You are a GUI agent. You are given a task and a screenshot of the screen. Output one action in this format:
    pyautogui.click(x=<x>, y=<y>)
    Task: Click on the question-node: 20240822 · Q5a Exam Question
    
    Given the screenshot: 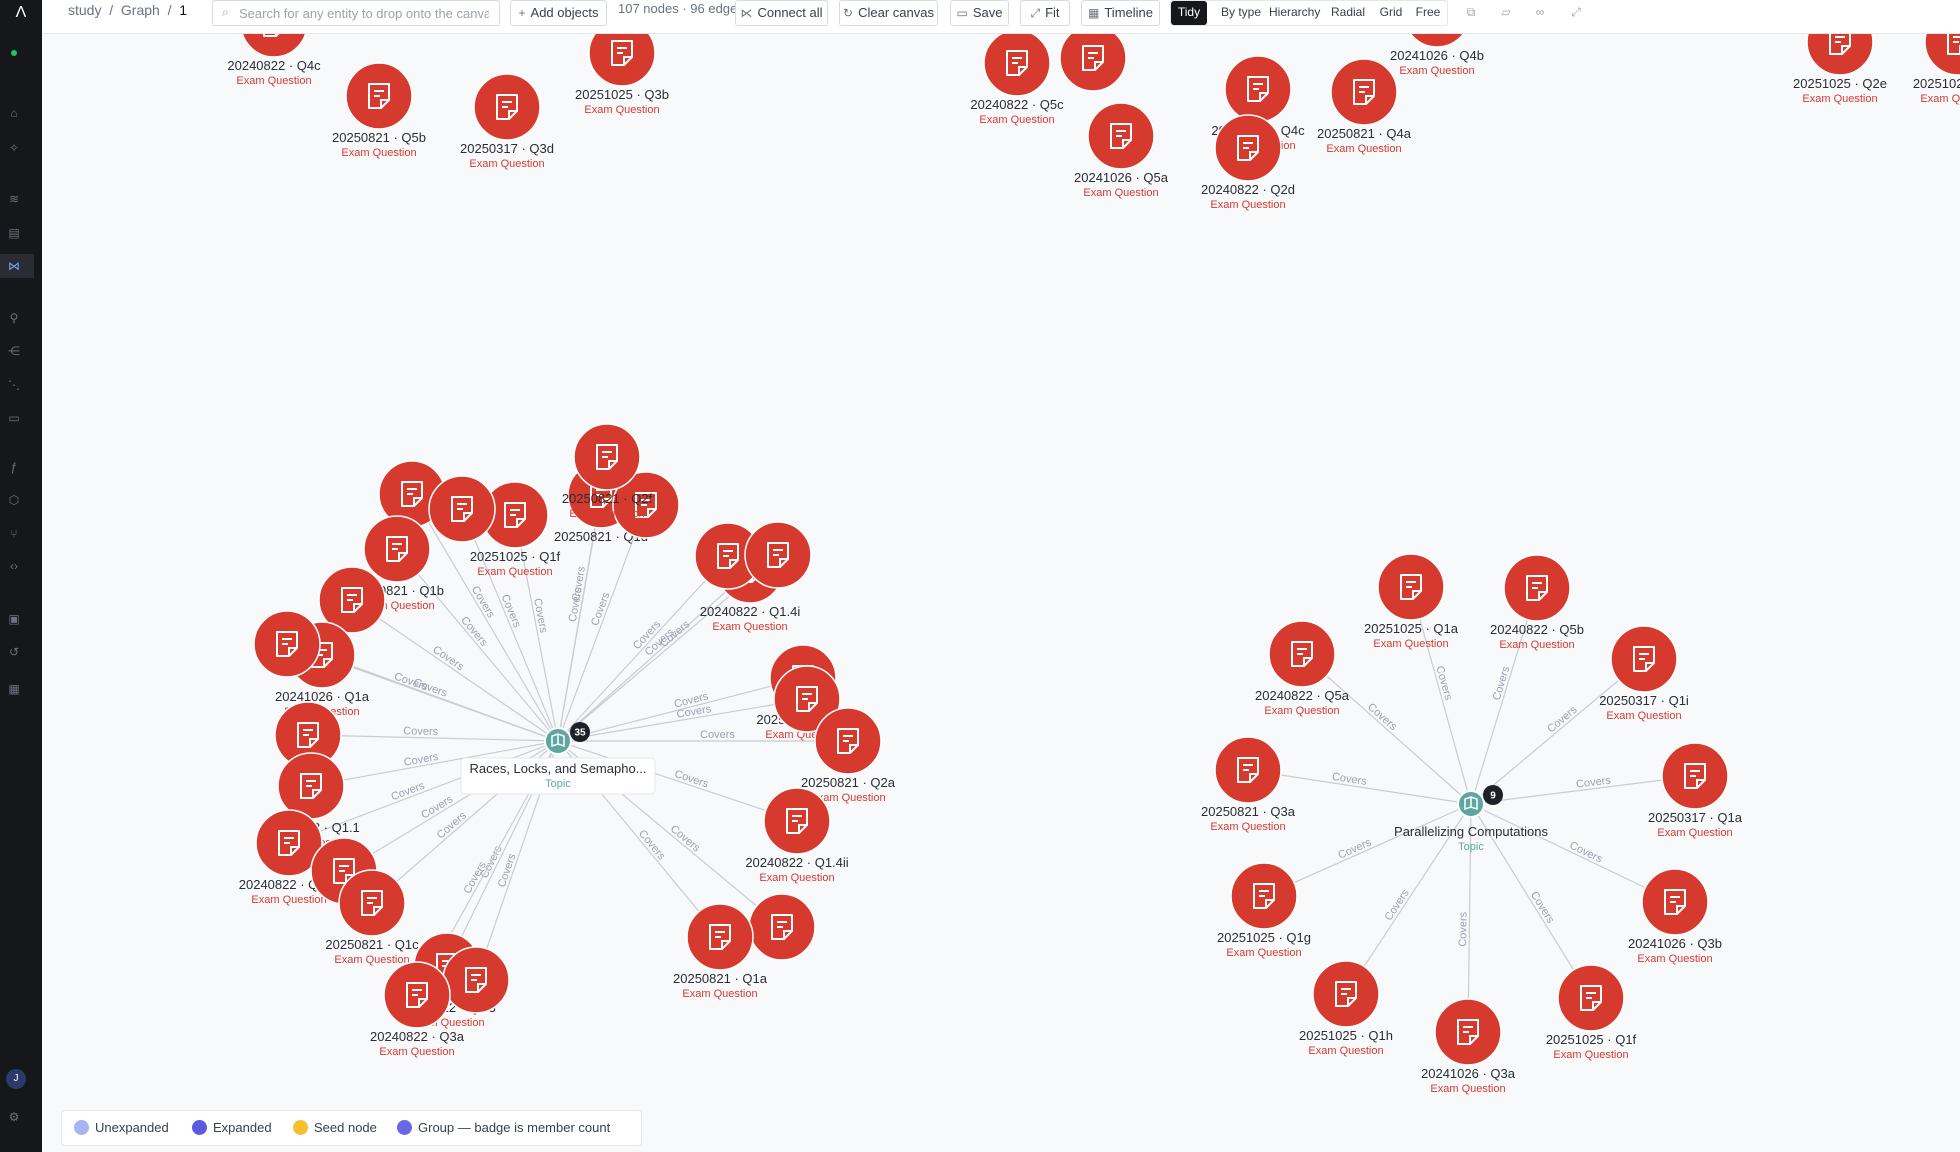 What is the action you would take?
    pyautogui.click(x=1302, y=668)
    